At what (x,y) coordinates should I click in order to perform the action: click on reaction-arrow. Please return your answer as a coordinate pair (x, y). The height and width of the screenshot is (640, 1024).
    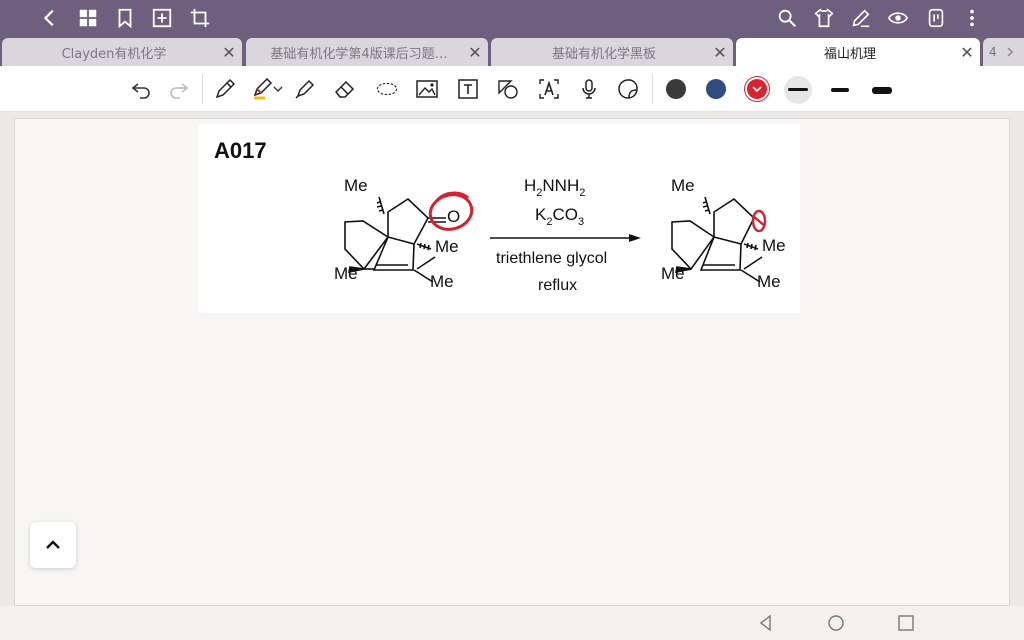
    Looking at the image, I should click on (565, 238).